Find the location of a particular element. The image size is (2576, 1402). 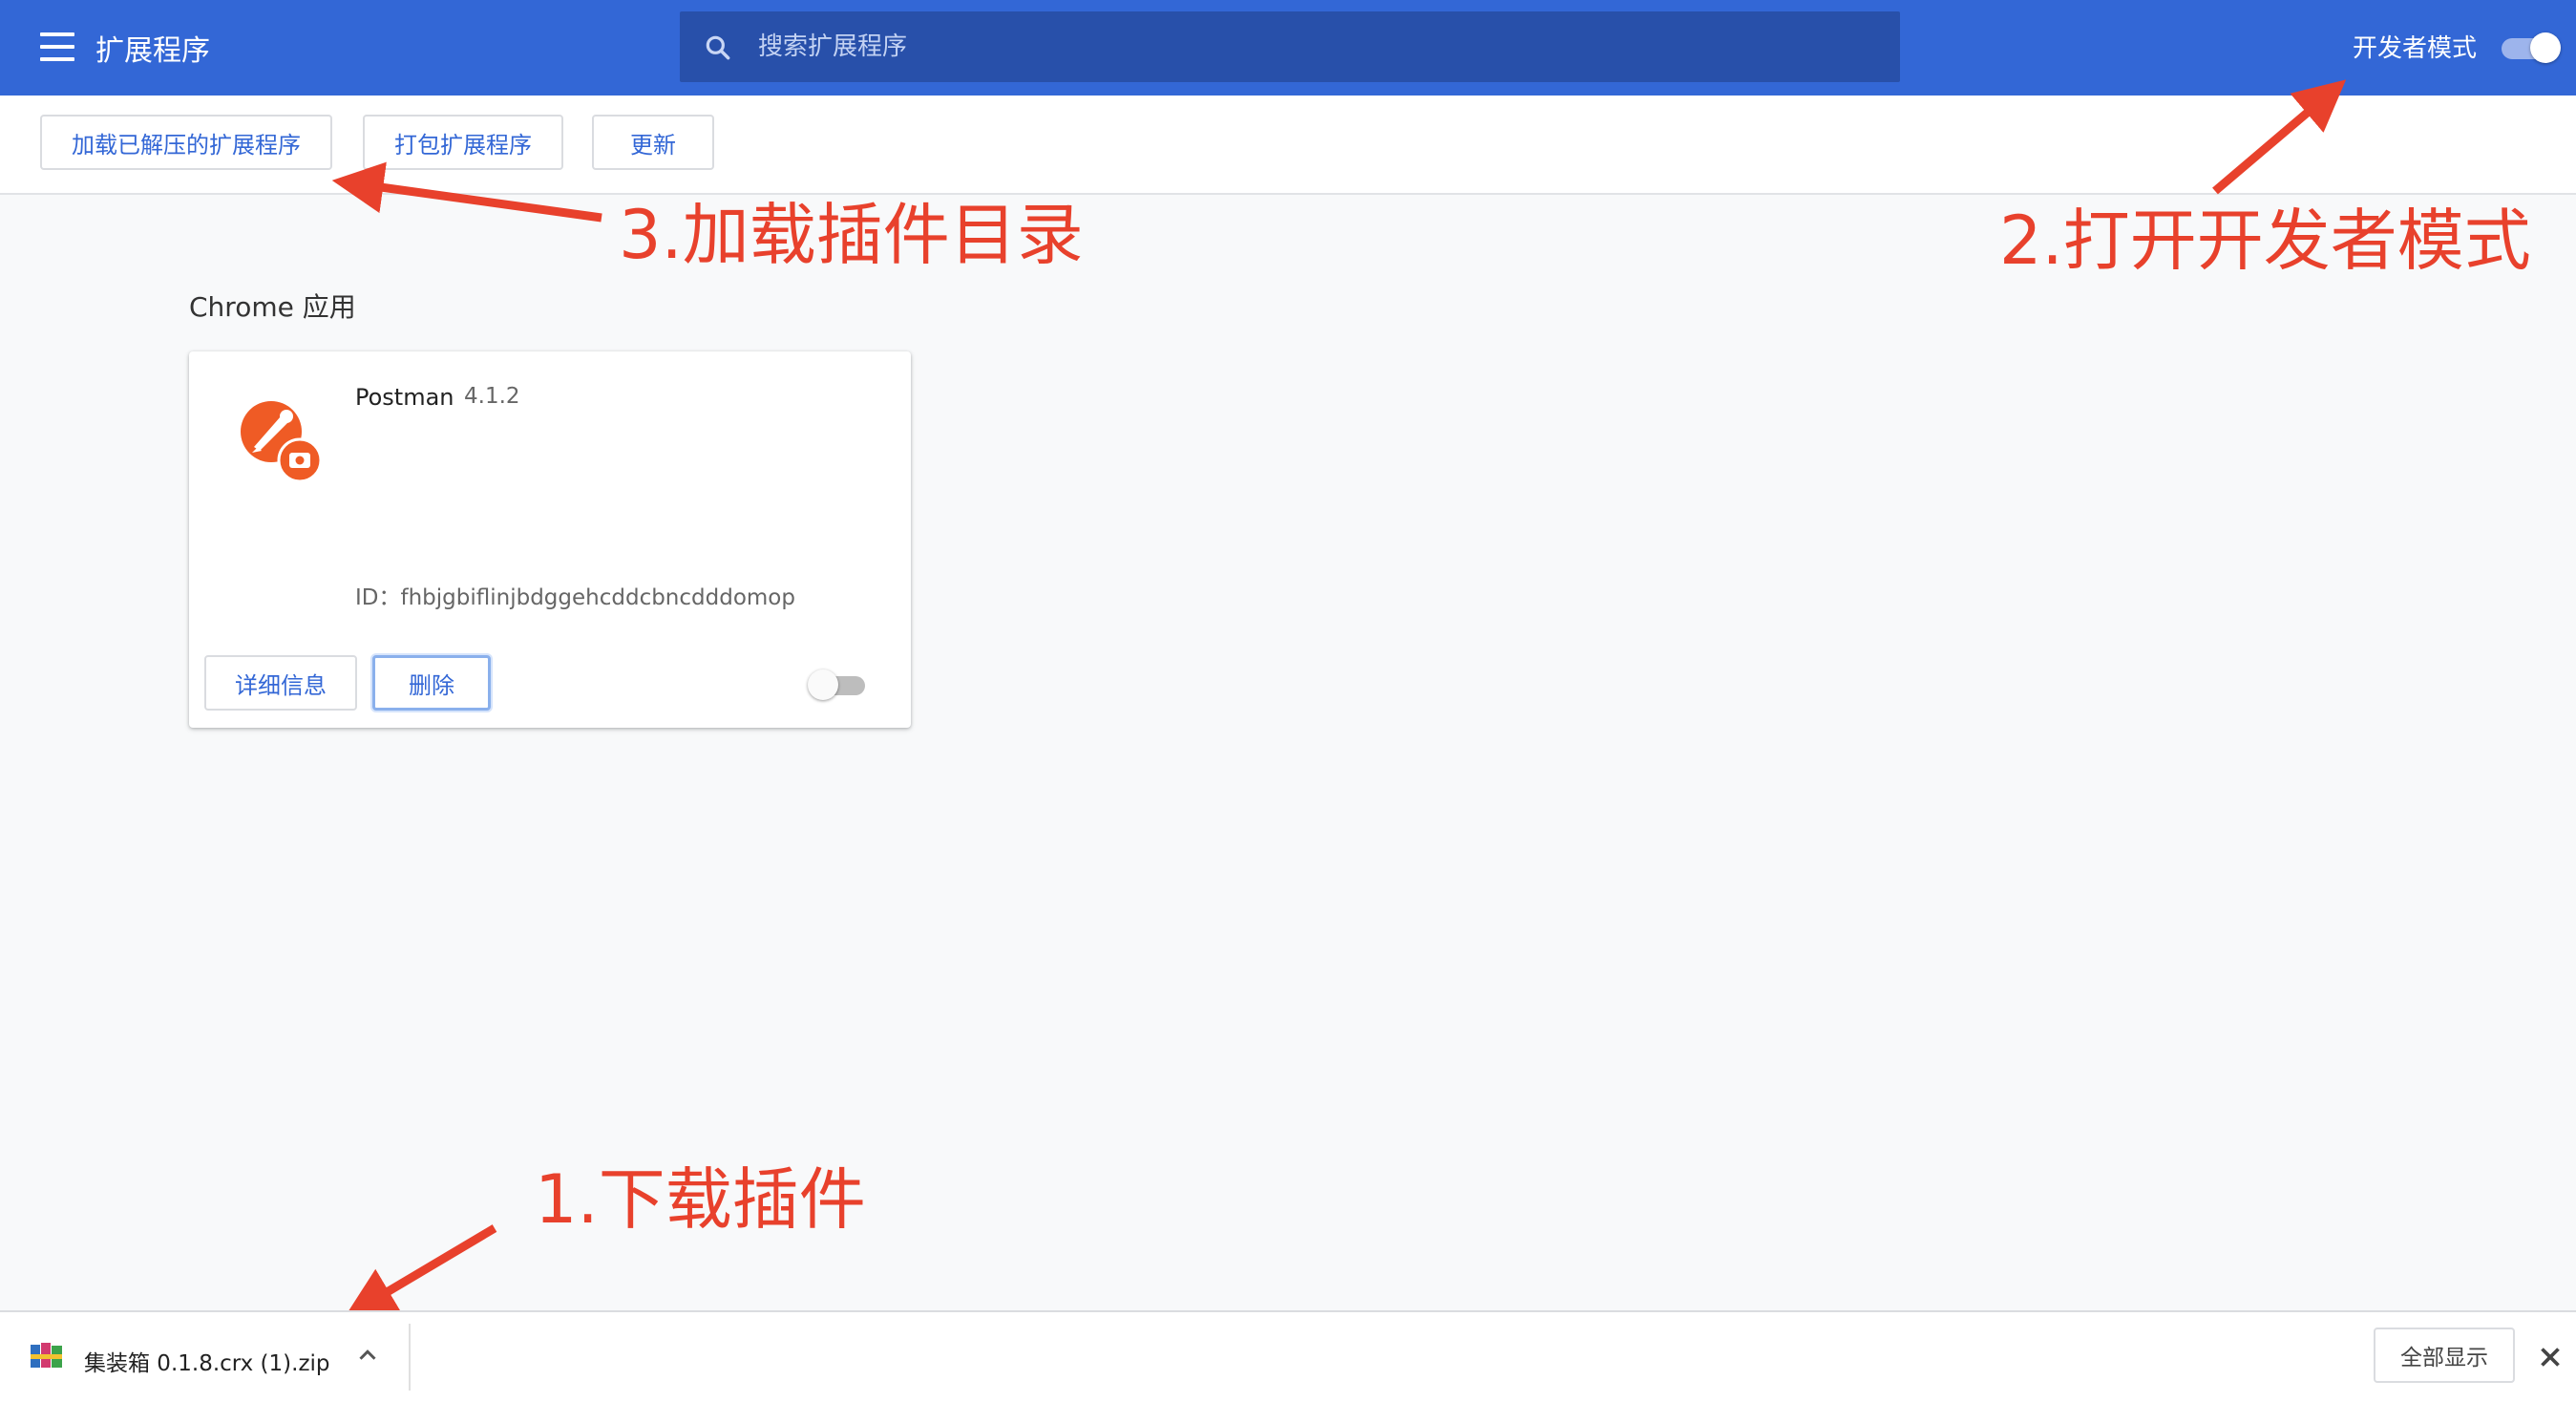

download-item: 集装箱 0.1.8.crx (1).zip is located at coordinates (204, 1357).